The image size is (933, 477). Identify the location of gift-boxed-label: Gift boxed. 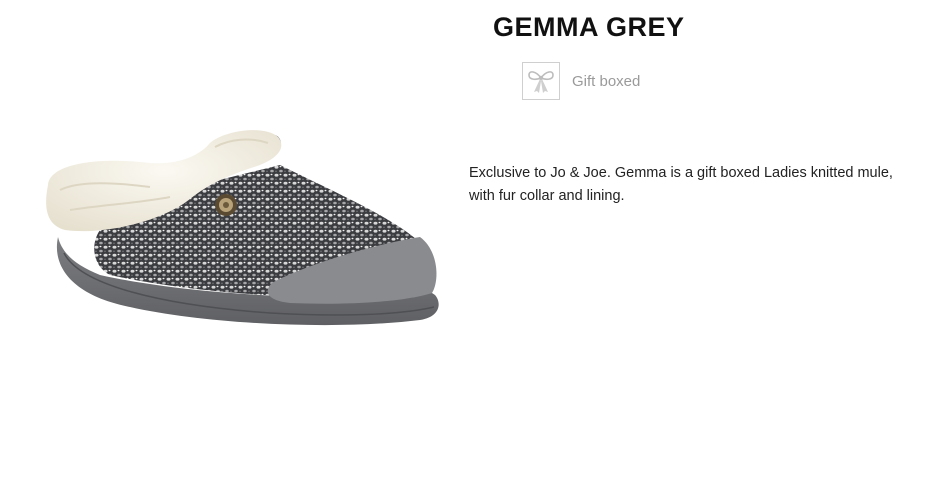
(606, 81).